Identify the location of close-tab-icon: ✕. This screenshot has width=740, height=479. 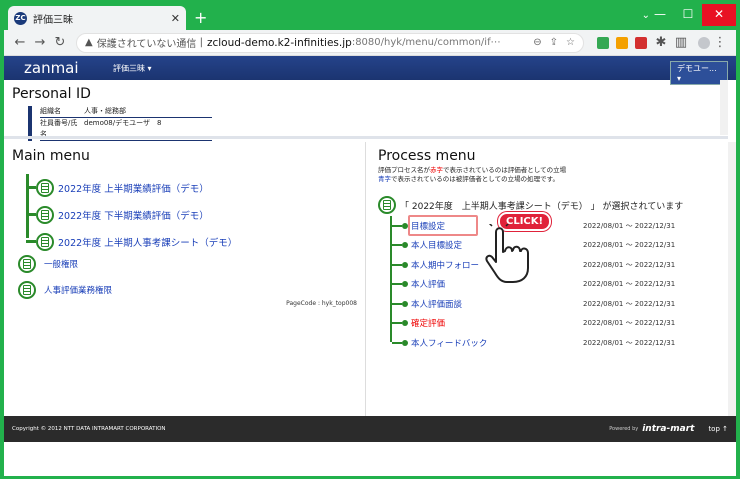
(175, 18).